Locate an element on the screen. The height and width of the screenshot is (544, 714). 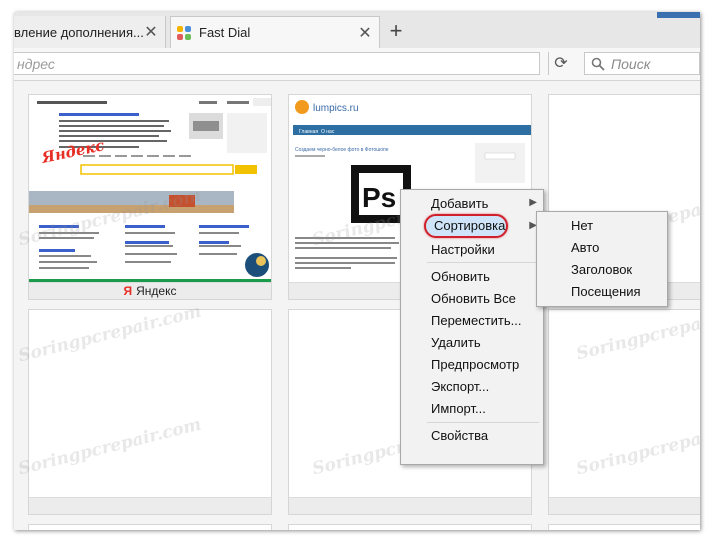
menu-item-settings: Настройки is located at coordinates (463, 249).